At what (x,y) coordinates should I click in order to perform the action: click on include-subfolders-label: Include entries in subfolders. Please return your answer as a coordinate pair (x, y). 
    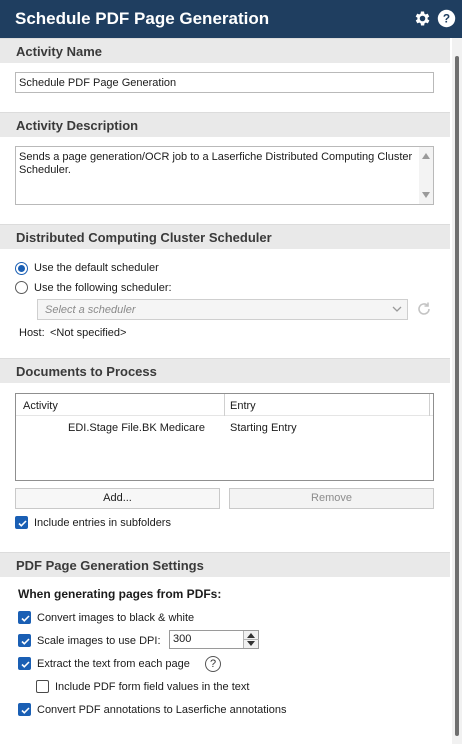
    Looking at the image, I should click on (102, 523).